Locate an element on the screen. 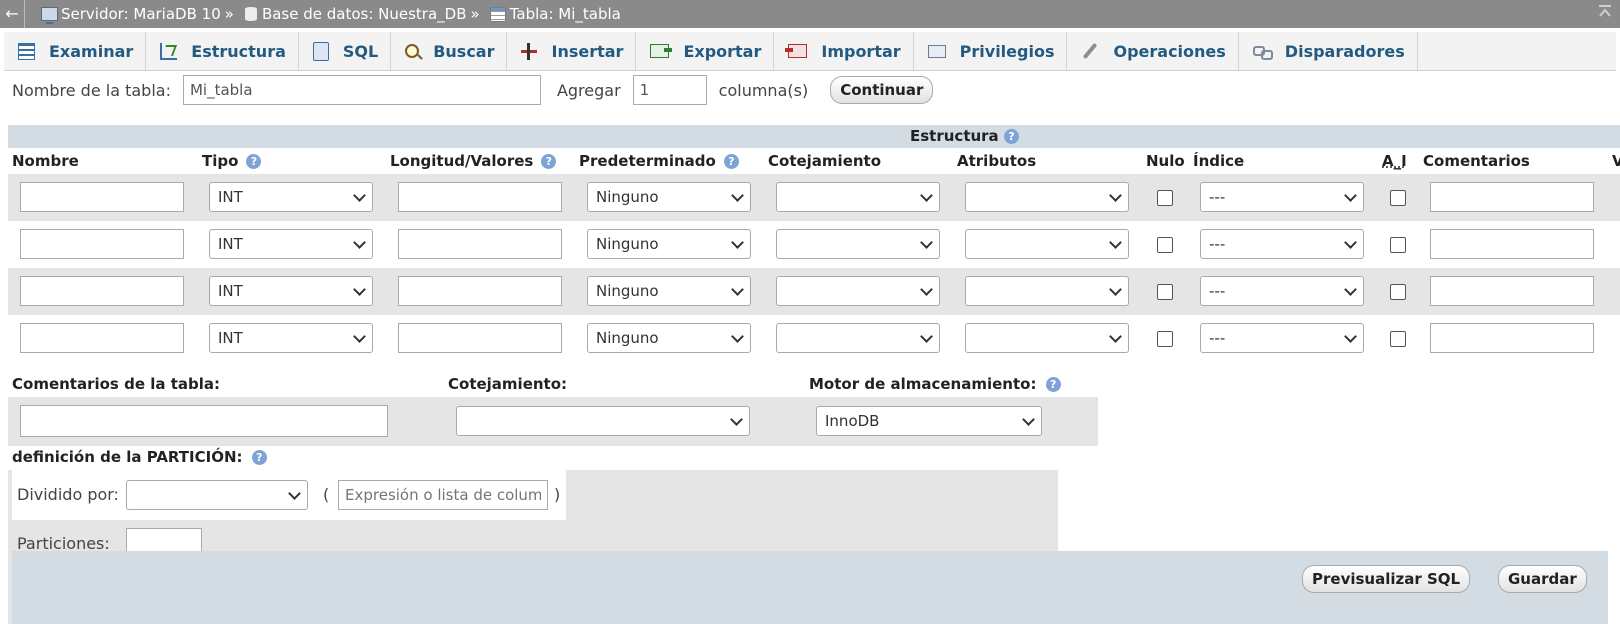 The height and width of the screenshot is (624, 1620). col-header-ai: A_I is located at coordinates (1394, 161).